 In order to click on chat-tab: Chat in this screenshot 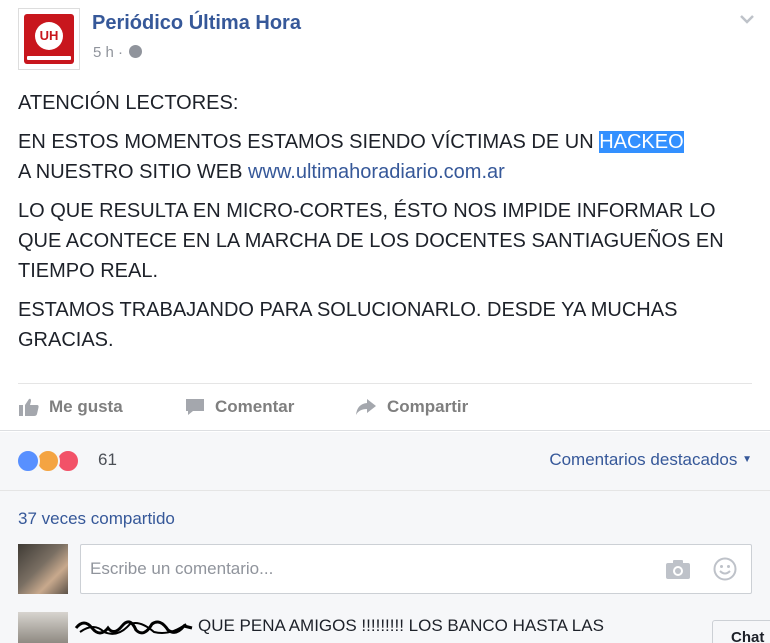, I will do `click(741, 631)`.